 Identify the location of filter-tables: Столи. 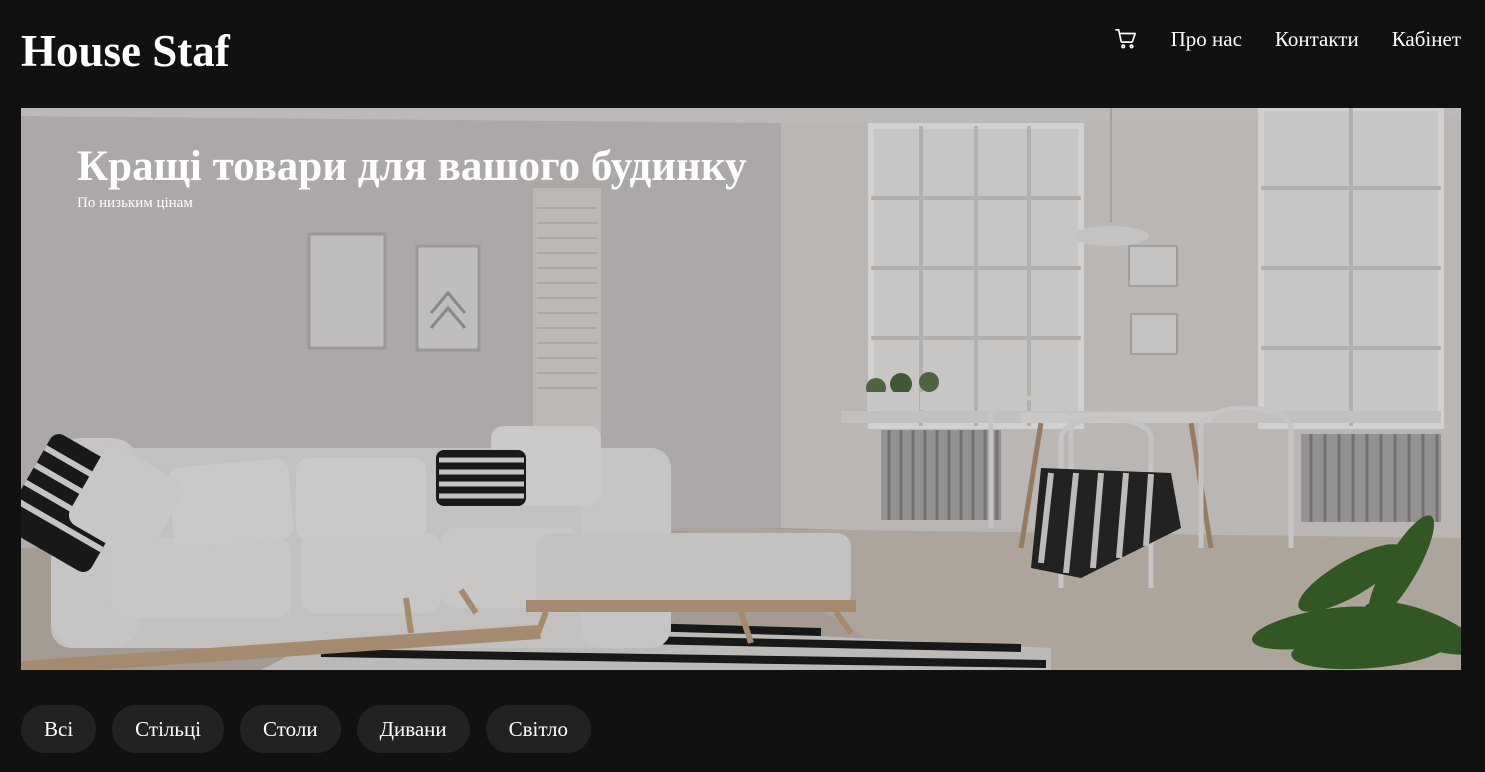
(290, 729).